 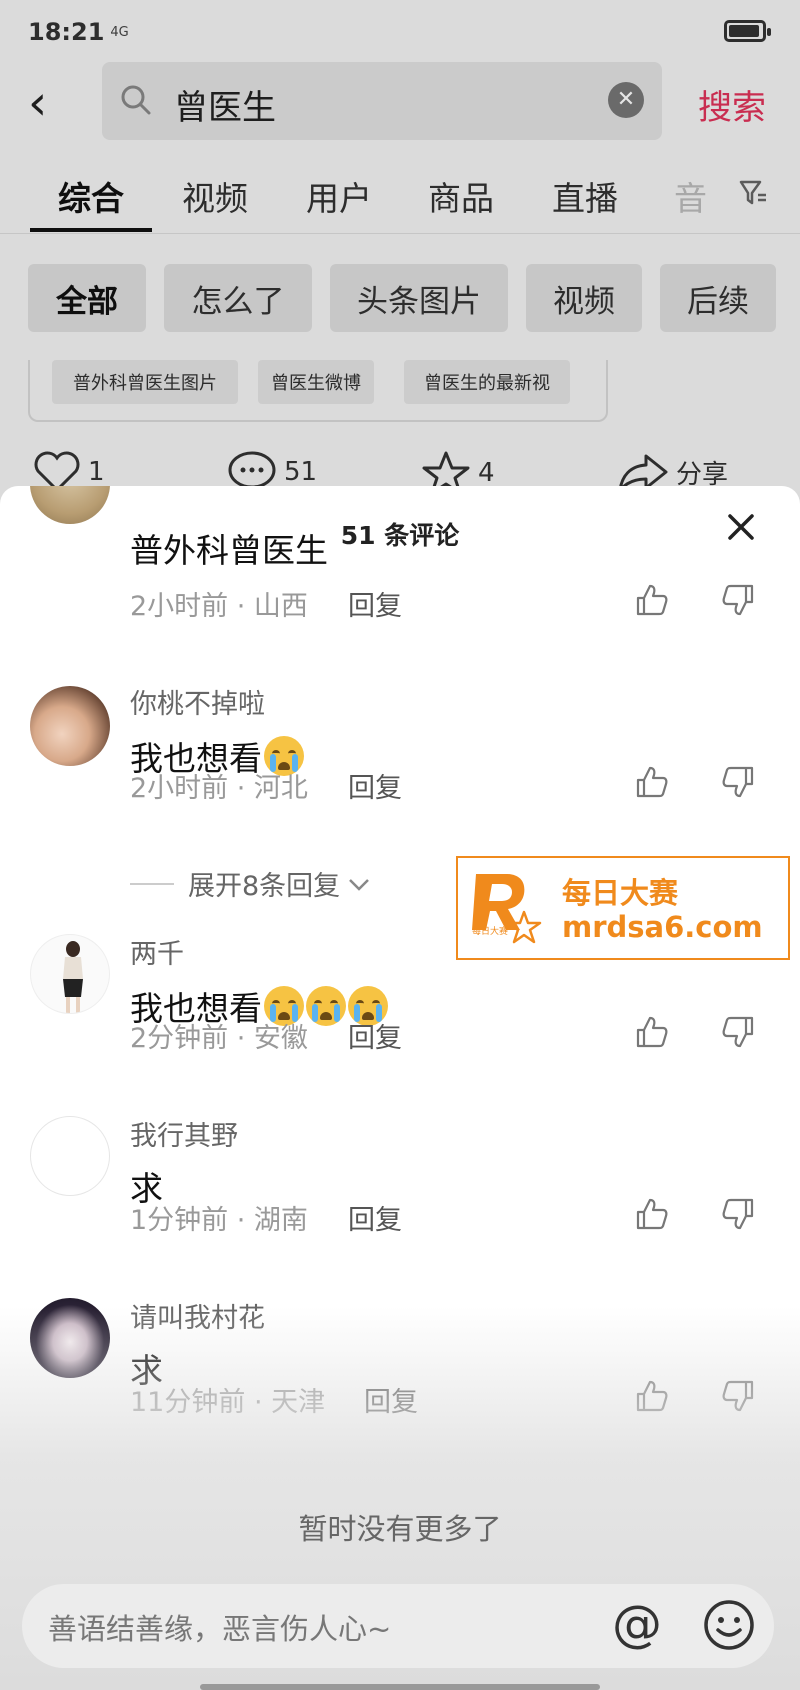 What do you see at coordinates (220, 1629) in the screenshot?
I see `comment-input-placeholder: 善语结善缘，恶言伤人心~` at bounding box center [220, 1629].